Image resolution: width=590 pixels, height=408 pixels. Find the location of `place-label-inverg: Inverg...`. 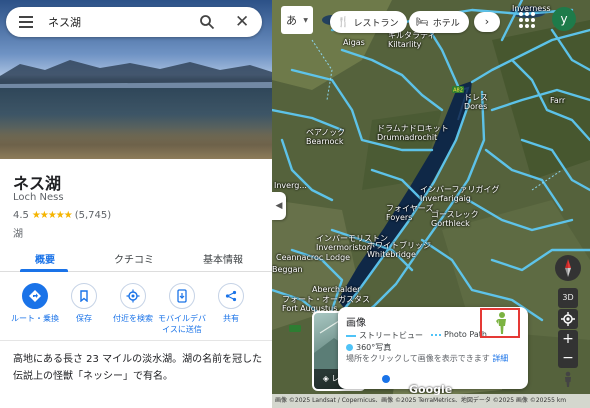

place-label-inverg: Inverg... is located at coordinates (290, 185).